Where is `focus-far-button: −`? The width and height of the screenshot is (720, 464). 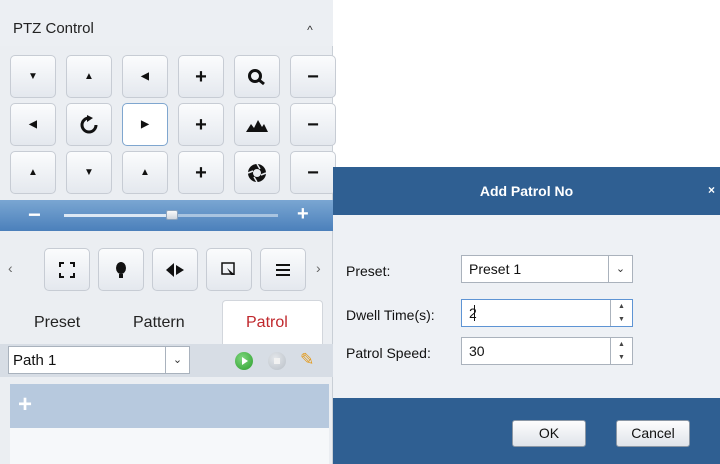 focus-far-button: − is located at coordinates (313, 124).